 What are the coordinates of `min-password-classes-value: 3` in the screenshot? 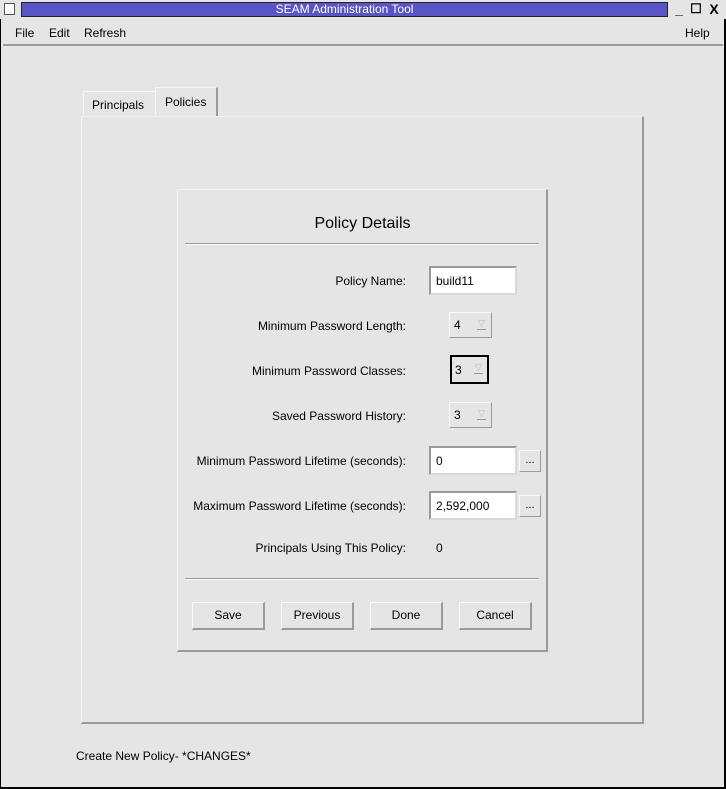 It's located at (458, 370).